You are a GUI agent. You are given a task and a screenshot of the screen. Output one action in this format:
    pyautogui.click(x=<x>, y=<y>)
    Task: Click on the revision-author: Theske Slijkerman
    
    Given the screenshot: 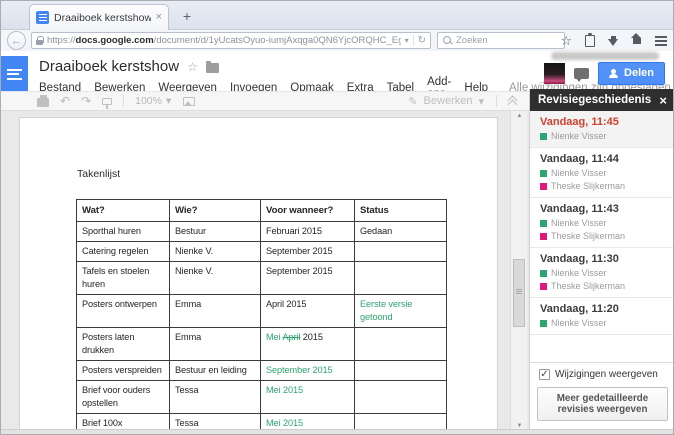 What is the action you would take?
    pyautogui.click(x=602, y=236)
    